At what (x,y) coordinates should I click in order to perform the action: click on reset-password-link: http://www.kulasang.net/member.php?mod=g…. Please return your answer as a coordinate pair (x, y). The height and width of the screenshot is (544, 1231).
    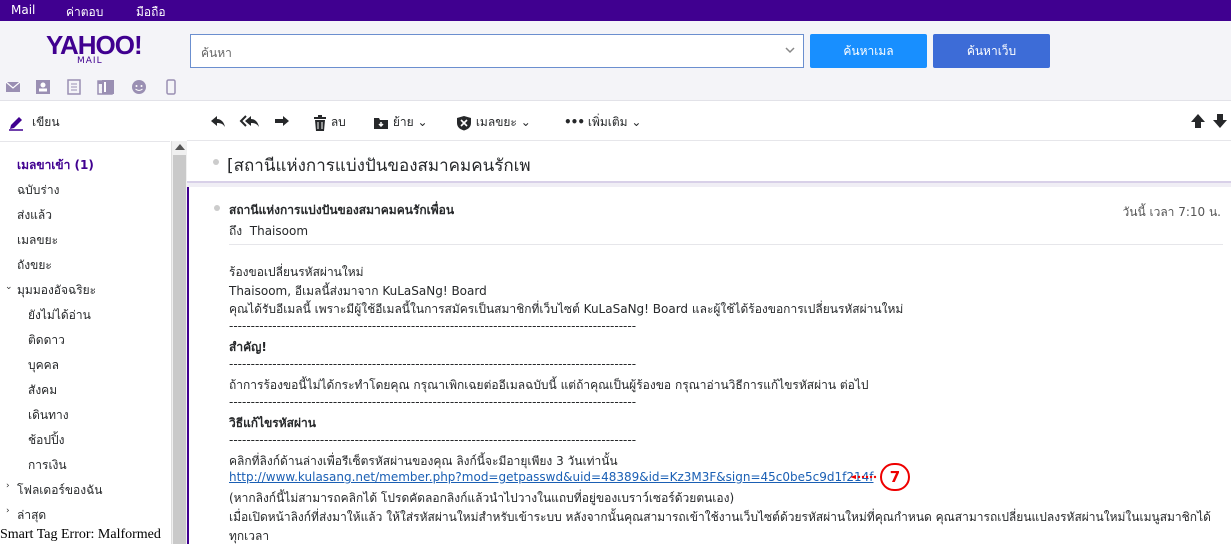
    Looking at the image, I should click on (551, 477).